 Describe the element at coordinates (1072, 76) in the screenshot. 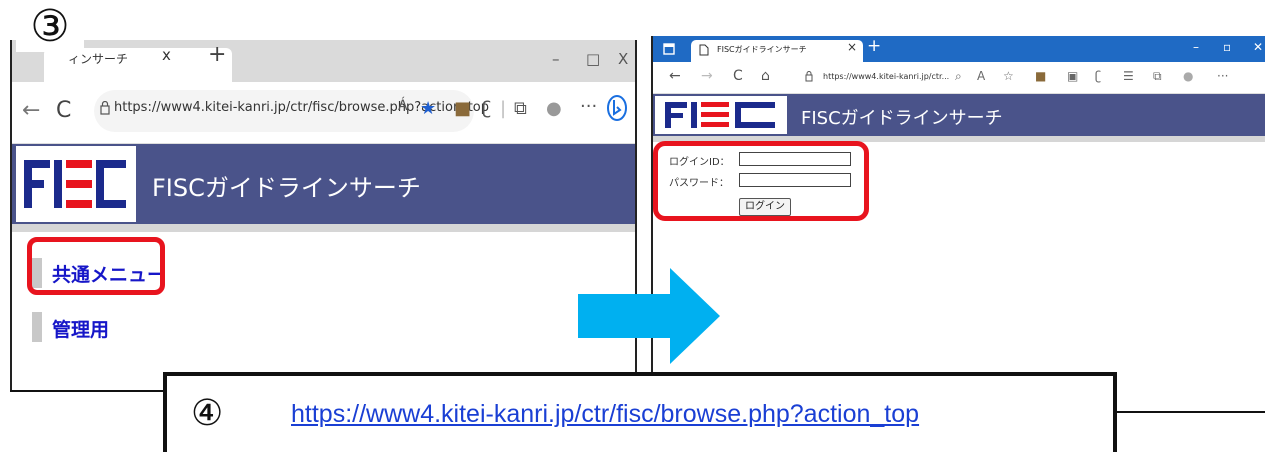

I see `extension-2-icon: ▣` at that location.